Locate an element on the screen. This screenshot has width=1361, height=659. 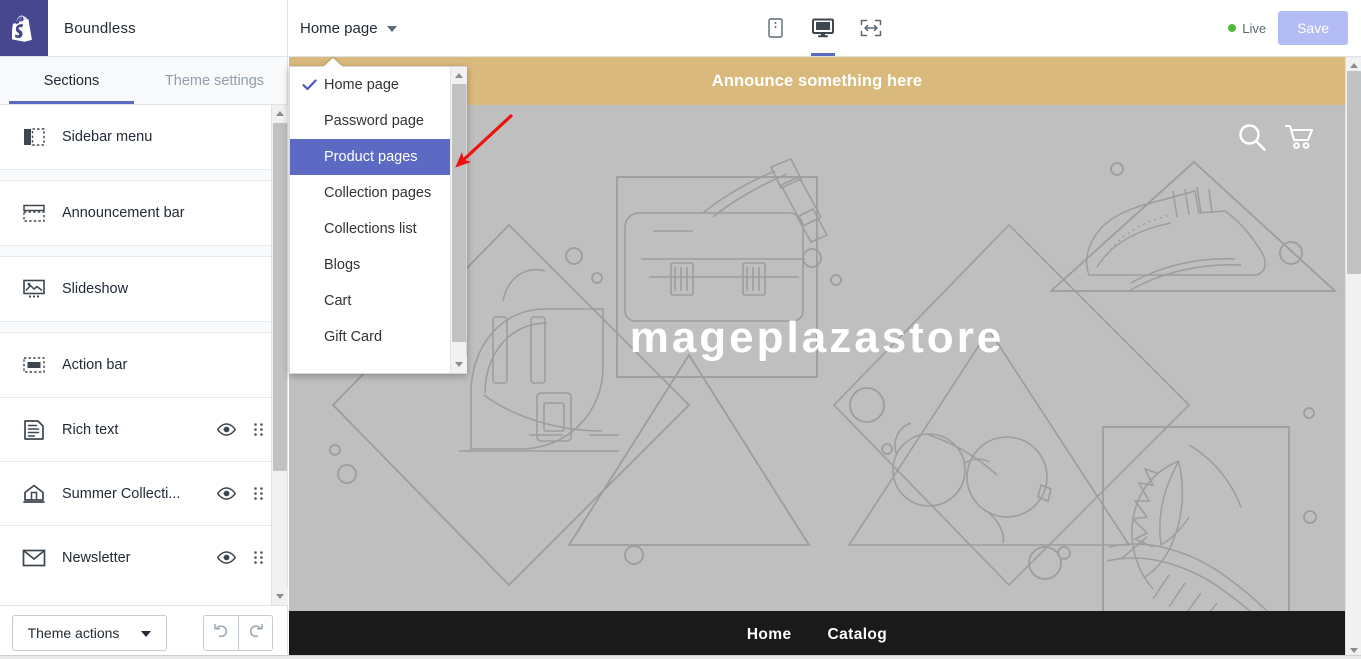
device-preview-toggles is located at coordinates (823, 28).